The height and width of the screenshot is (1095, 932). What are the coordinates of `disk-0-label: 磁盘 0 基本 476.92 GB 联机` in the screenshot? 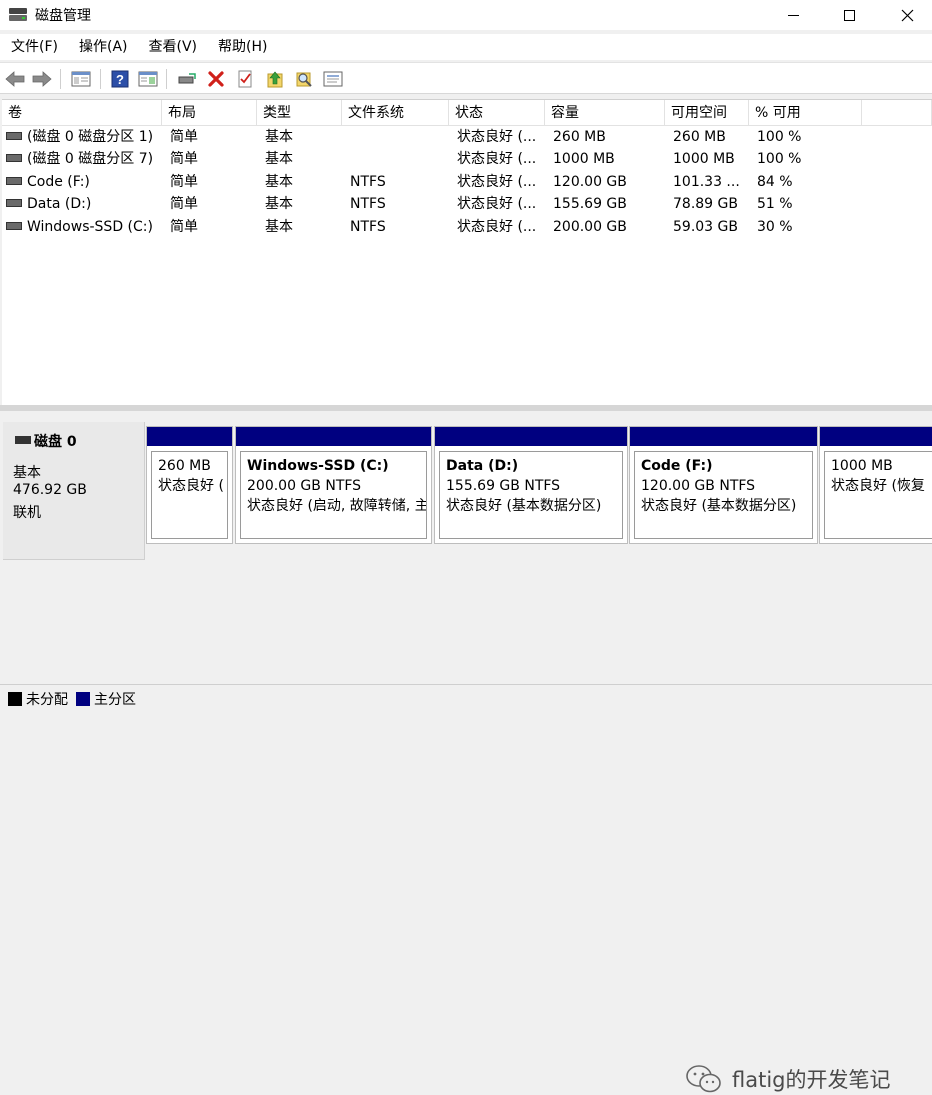 It's located at (74, 491).